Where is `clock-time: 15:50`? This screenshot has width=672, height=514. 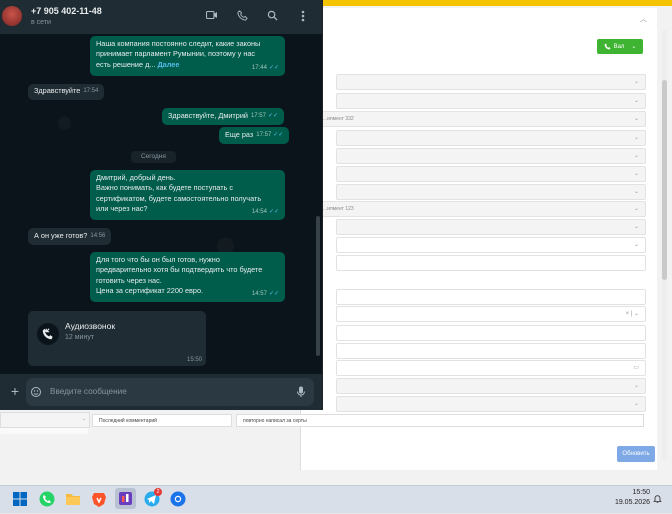 clock-time: 15:50 is located at coordinates (638, 492).